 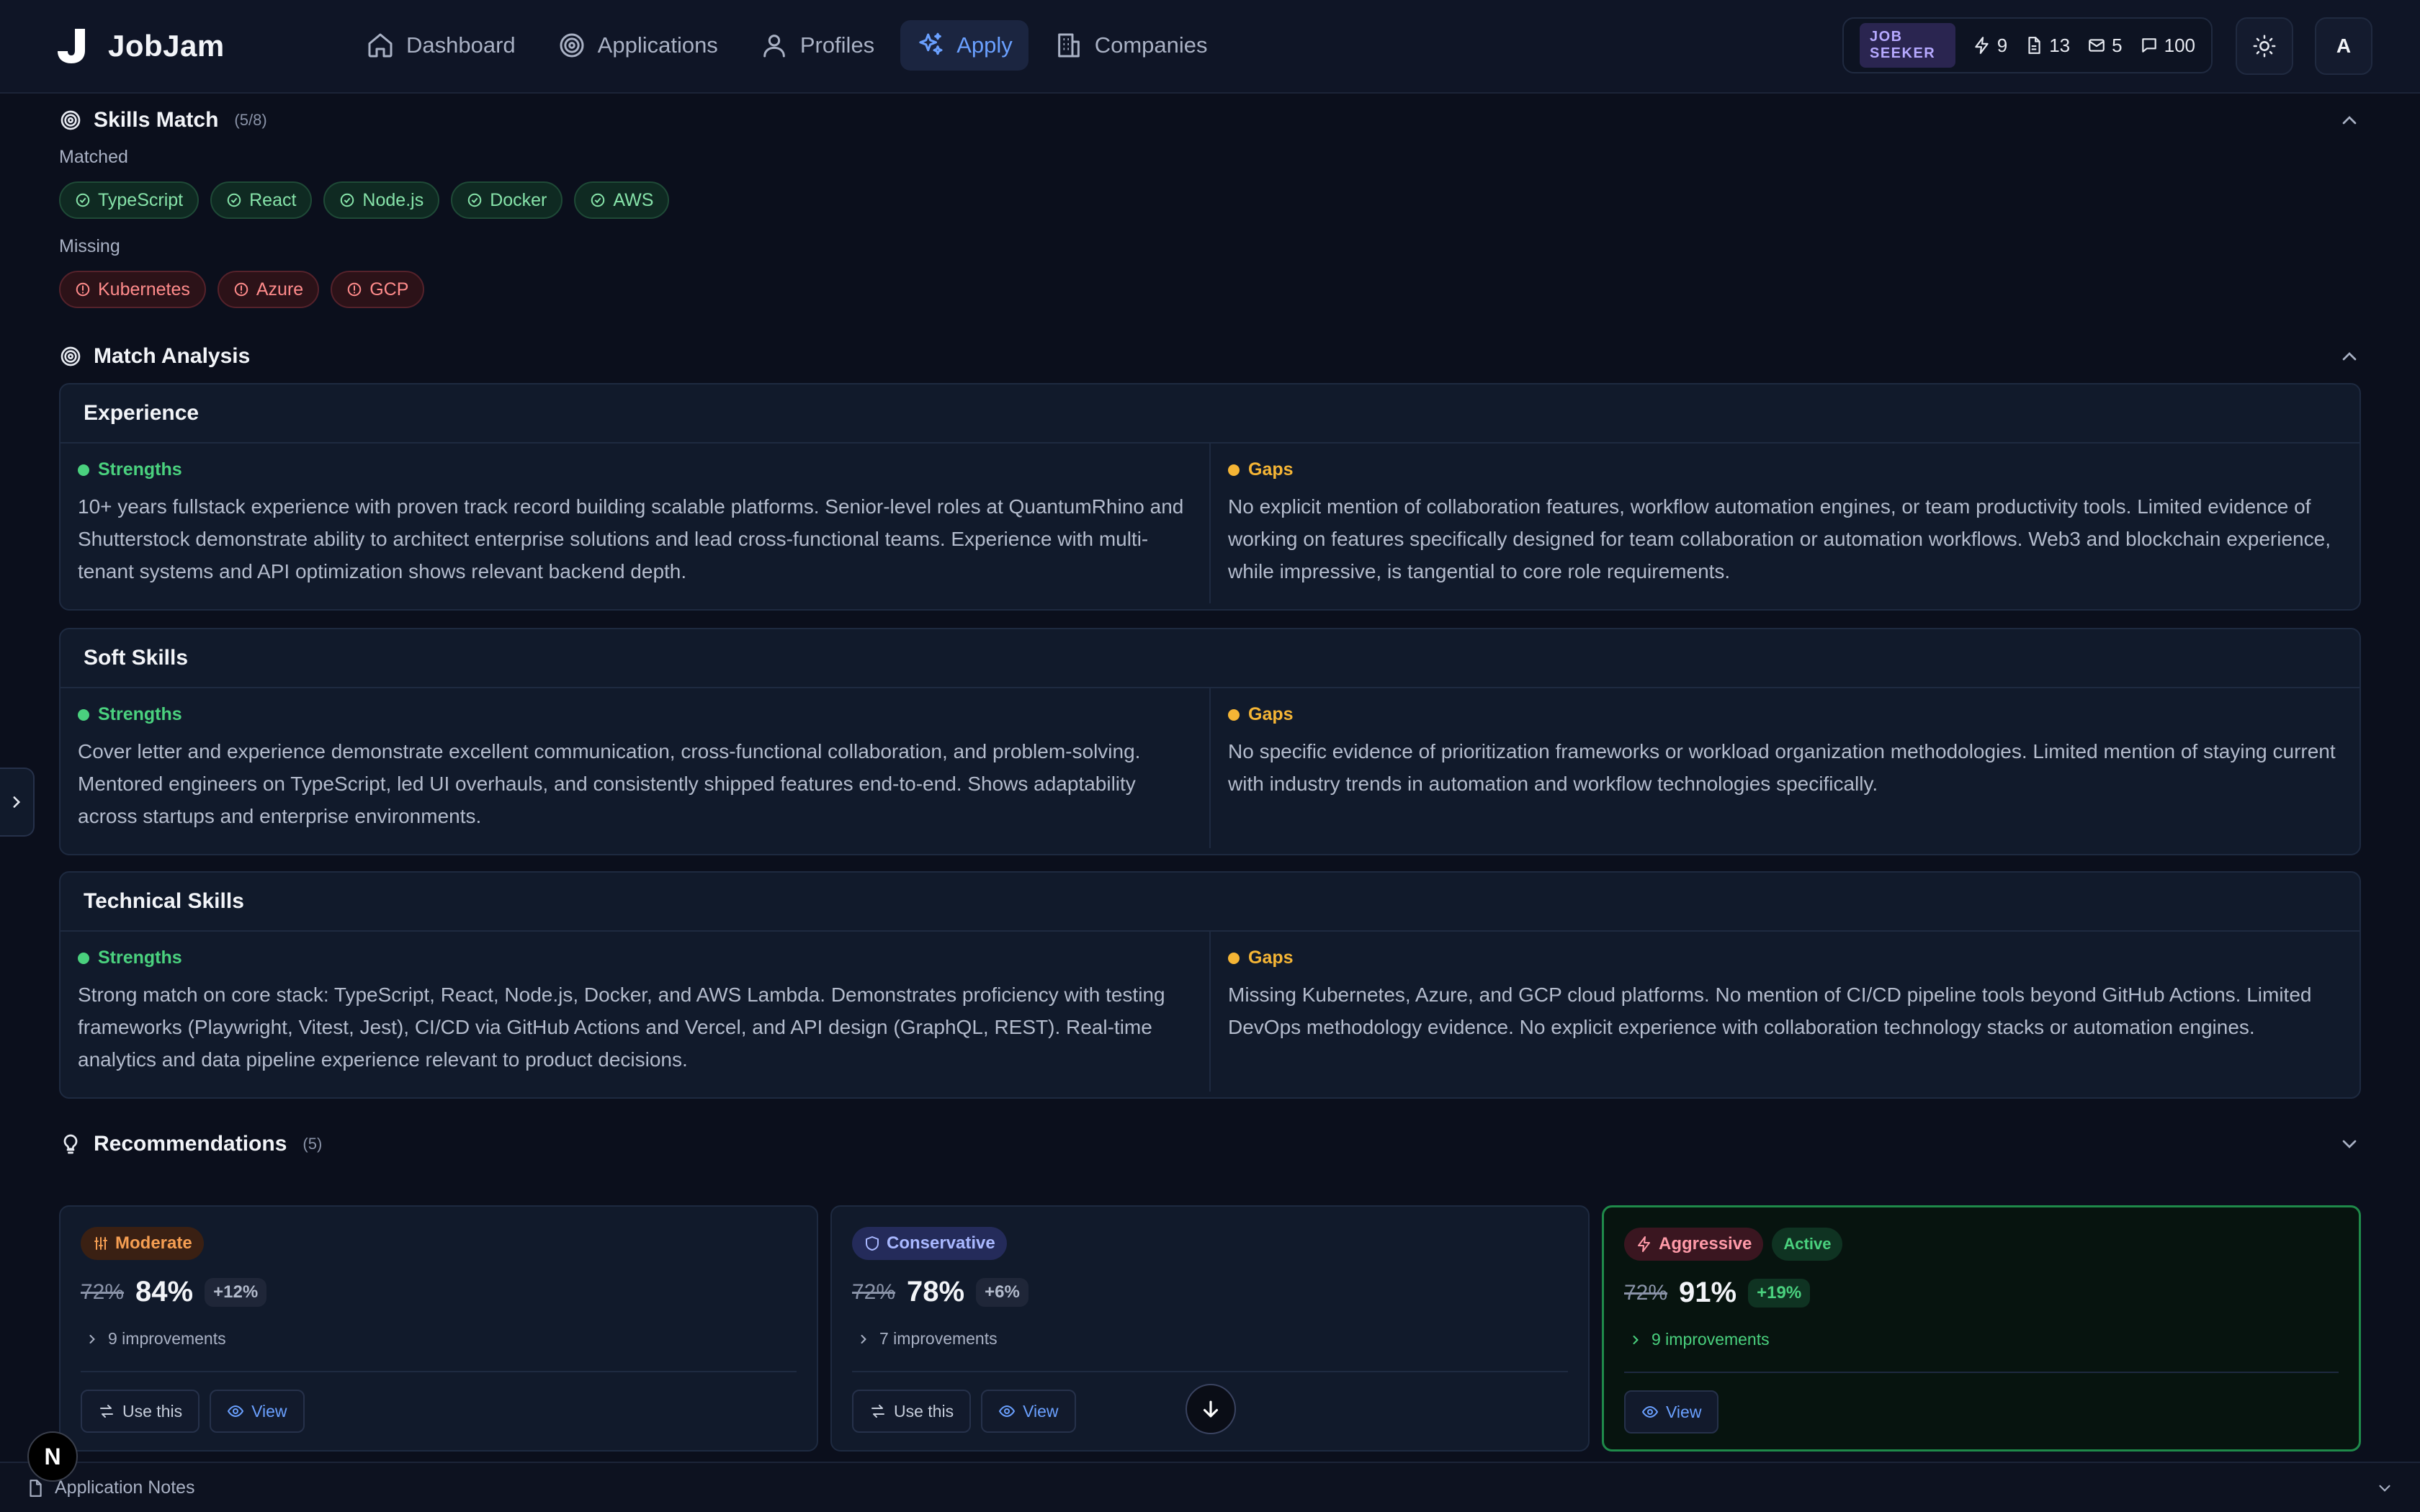 I want to click on skill-chip-matched: Node.js, so click(x=381, y=200).